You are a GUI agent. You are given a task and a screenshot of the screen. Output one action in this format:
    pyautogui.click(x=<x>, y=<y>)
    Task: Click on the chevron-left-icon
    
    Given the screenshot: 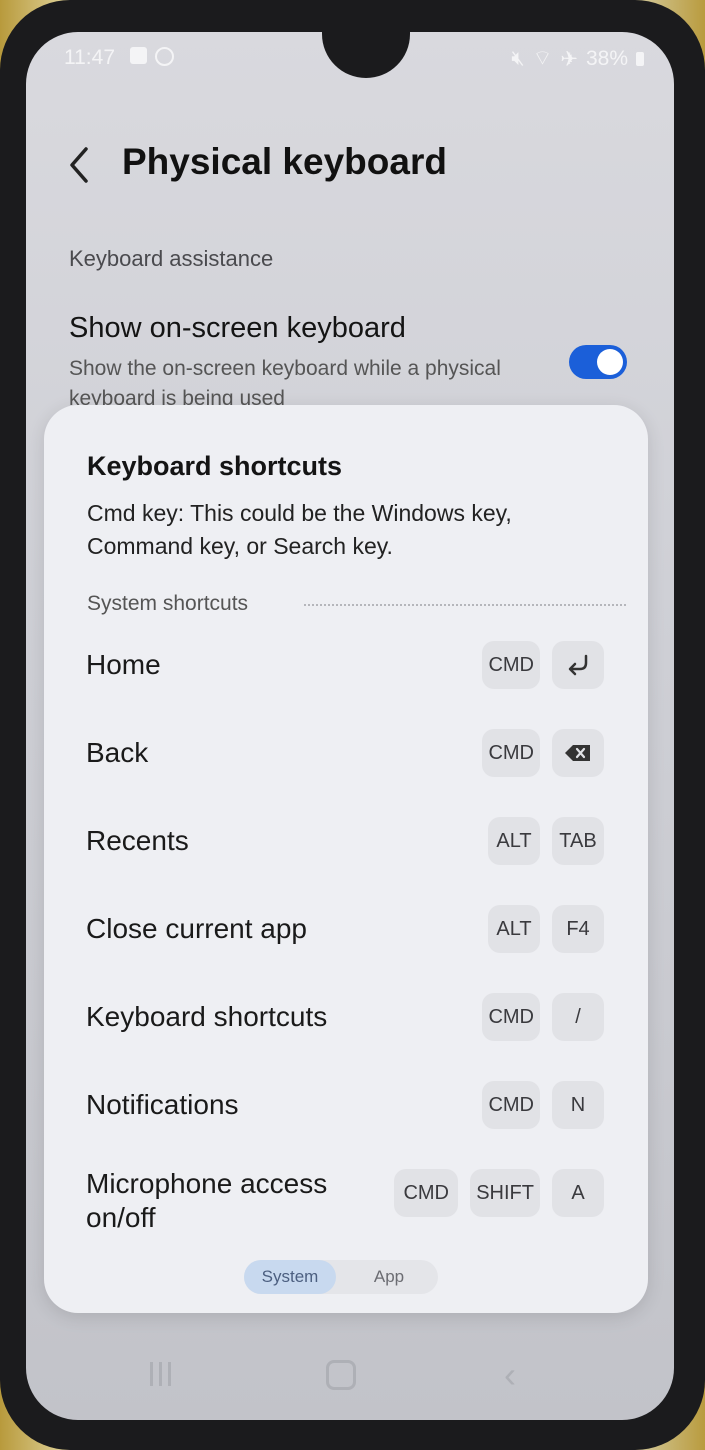 What is the action you would take?
    pyautogui.click(x=86, y=165)
    